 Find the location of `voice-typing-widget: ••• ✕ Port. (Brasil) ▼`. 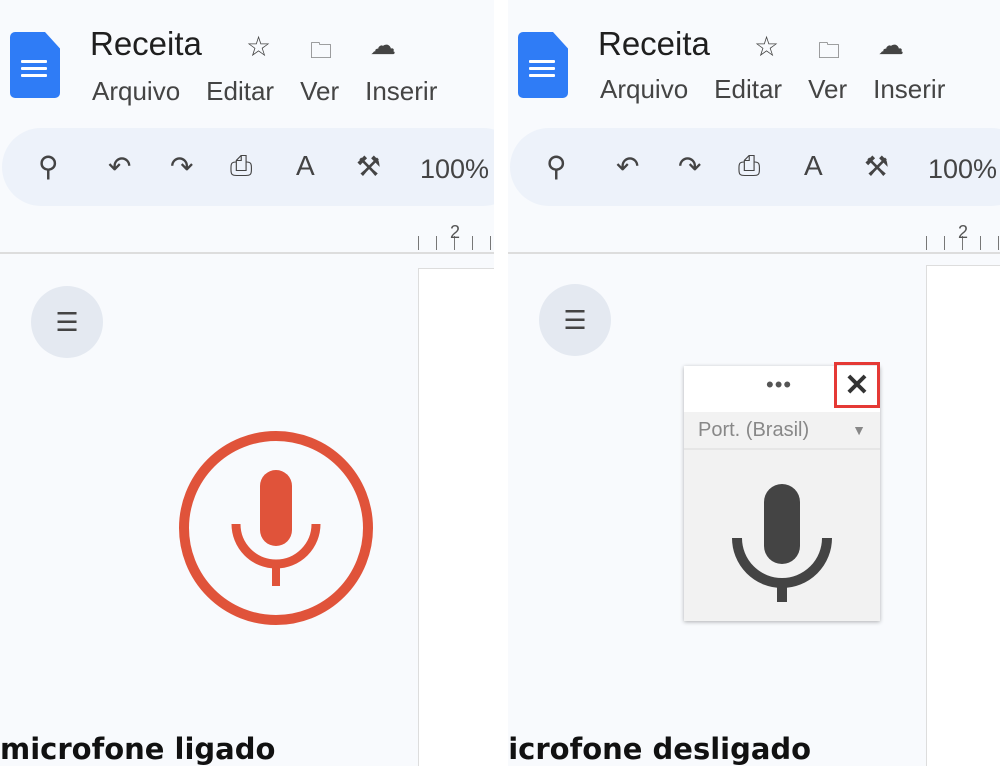

voice-typing-widget: ••• ✕ Port. (Brasil) ▼ is located at coordinates (782, 491).